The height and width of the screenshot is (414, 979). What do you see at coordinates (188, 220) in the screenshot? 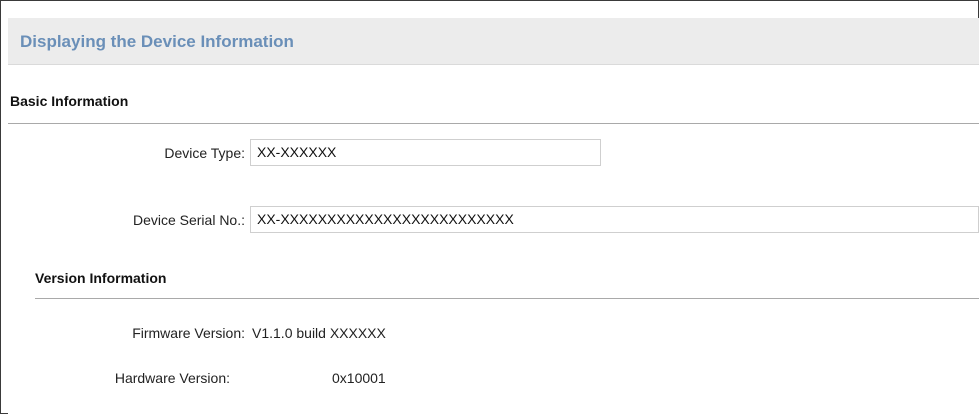
I see `device-serial-label: Device Serial No.:` at bounding box center [188, 220].